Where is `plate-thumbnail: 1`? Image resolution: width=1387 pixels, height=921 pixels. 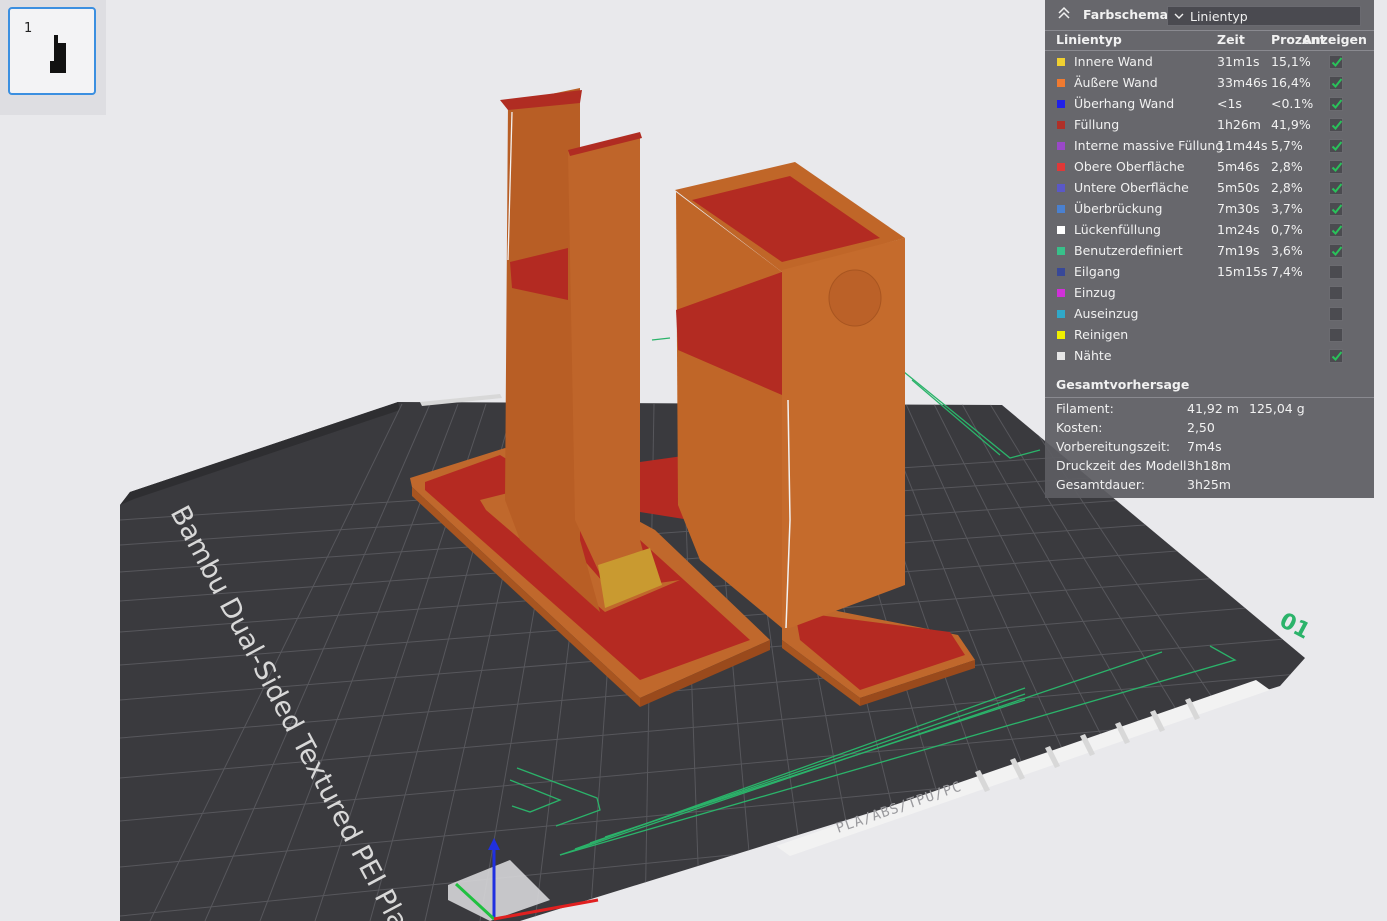 plate-thumbnail: 1 is located at coordinates (52, 51).